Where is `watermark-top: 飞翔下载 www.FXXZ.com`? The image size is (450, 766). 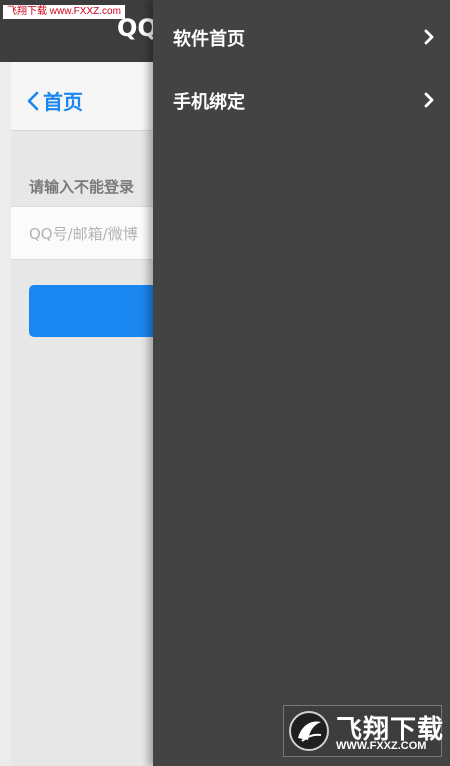 watermark-top: 飞翔下载 www.FXXZ.com is located at coordinates (64, 12).